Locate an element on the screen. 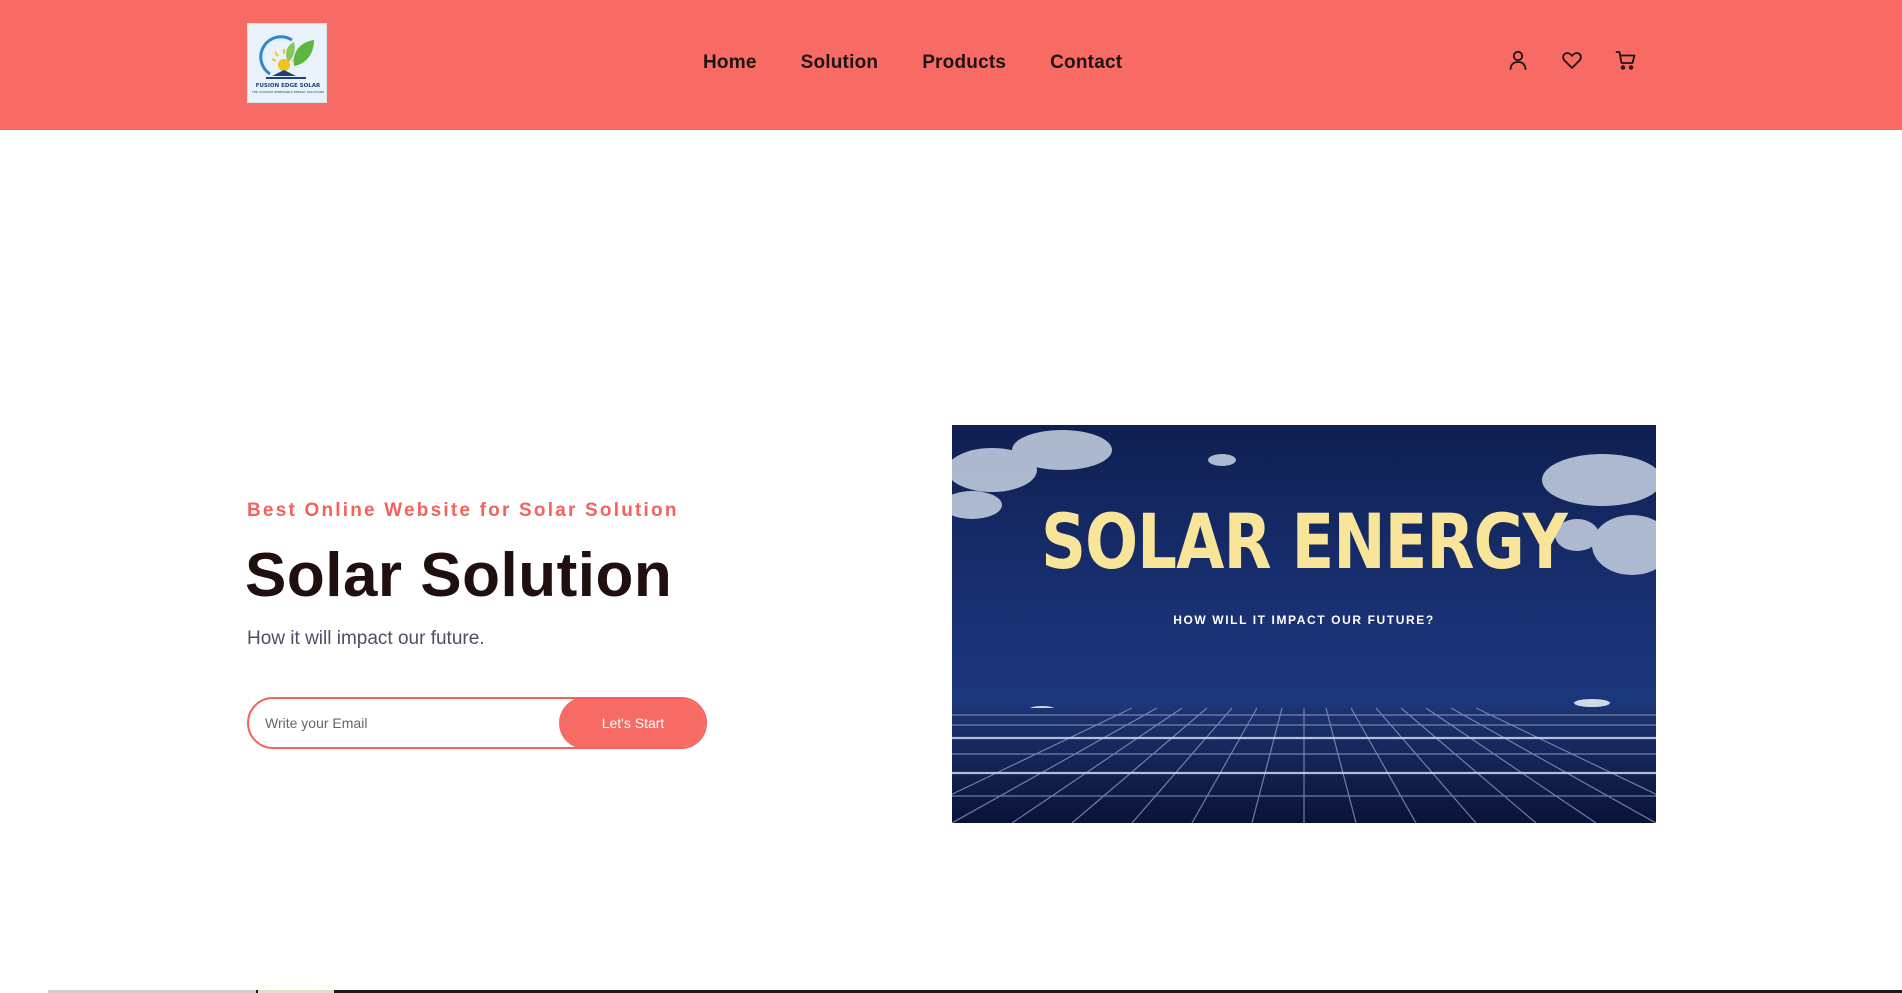 Image resolution: width=1902 pixels, height=993 pixels. heart-icon is located at coordinates (1572, 60).